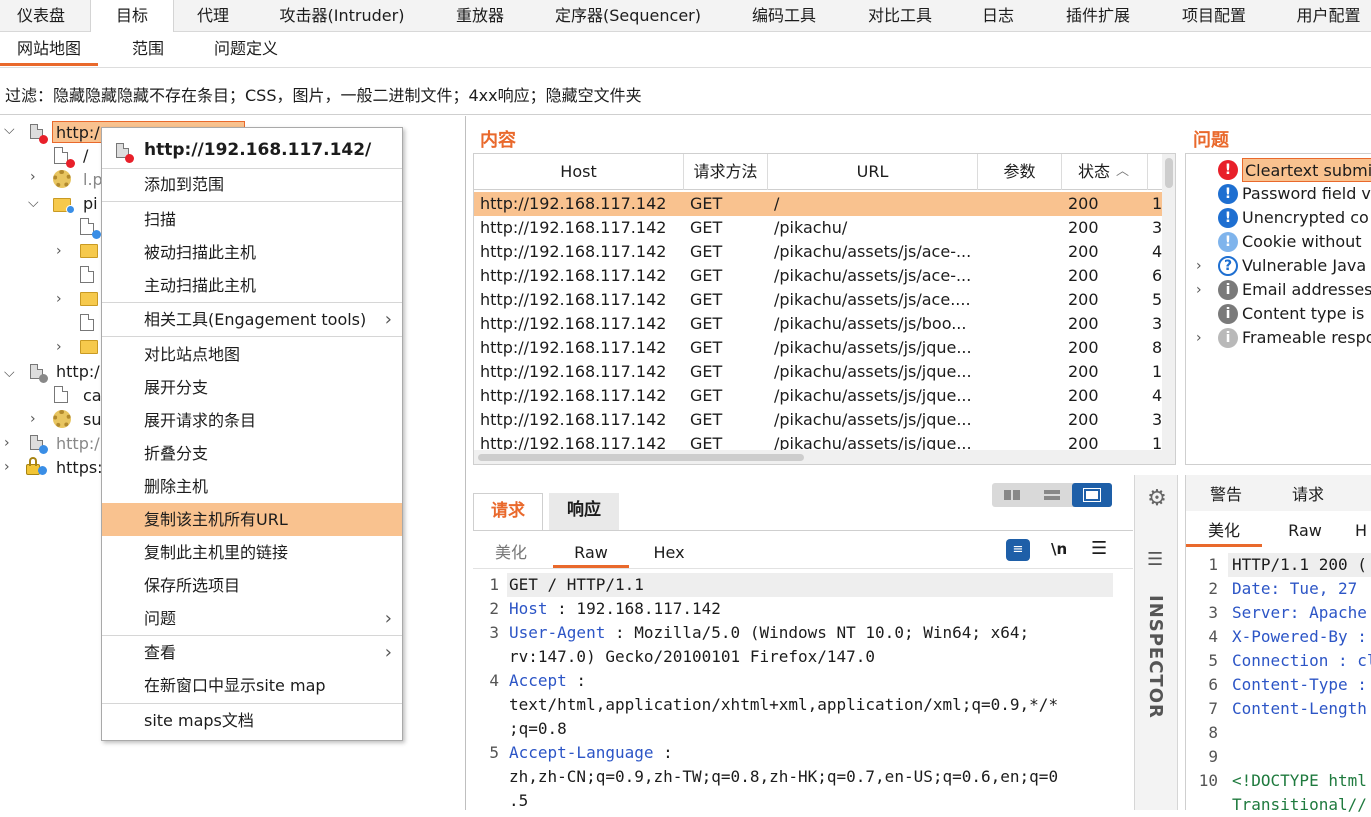 Image resolution: width=1371 pixels, height=817 pixels. What do you see at coordinates (1299, 805) in the screenshot?
I see `response-line: Transitional//` at bounding box center [1299, 805].